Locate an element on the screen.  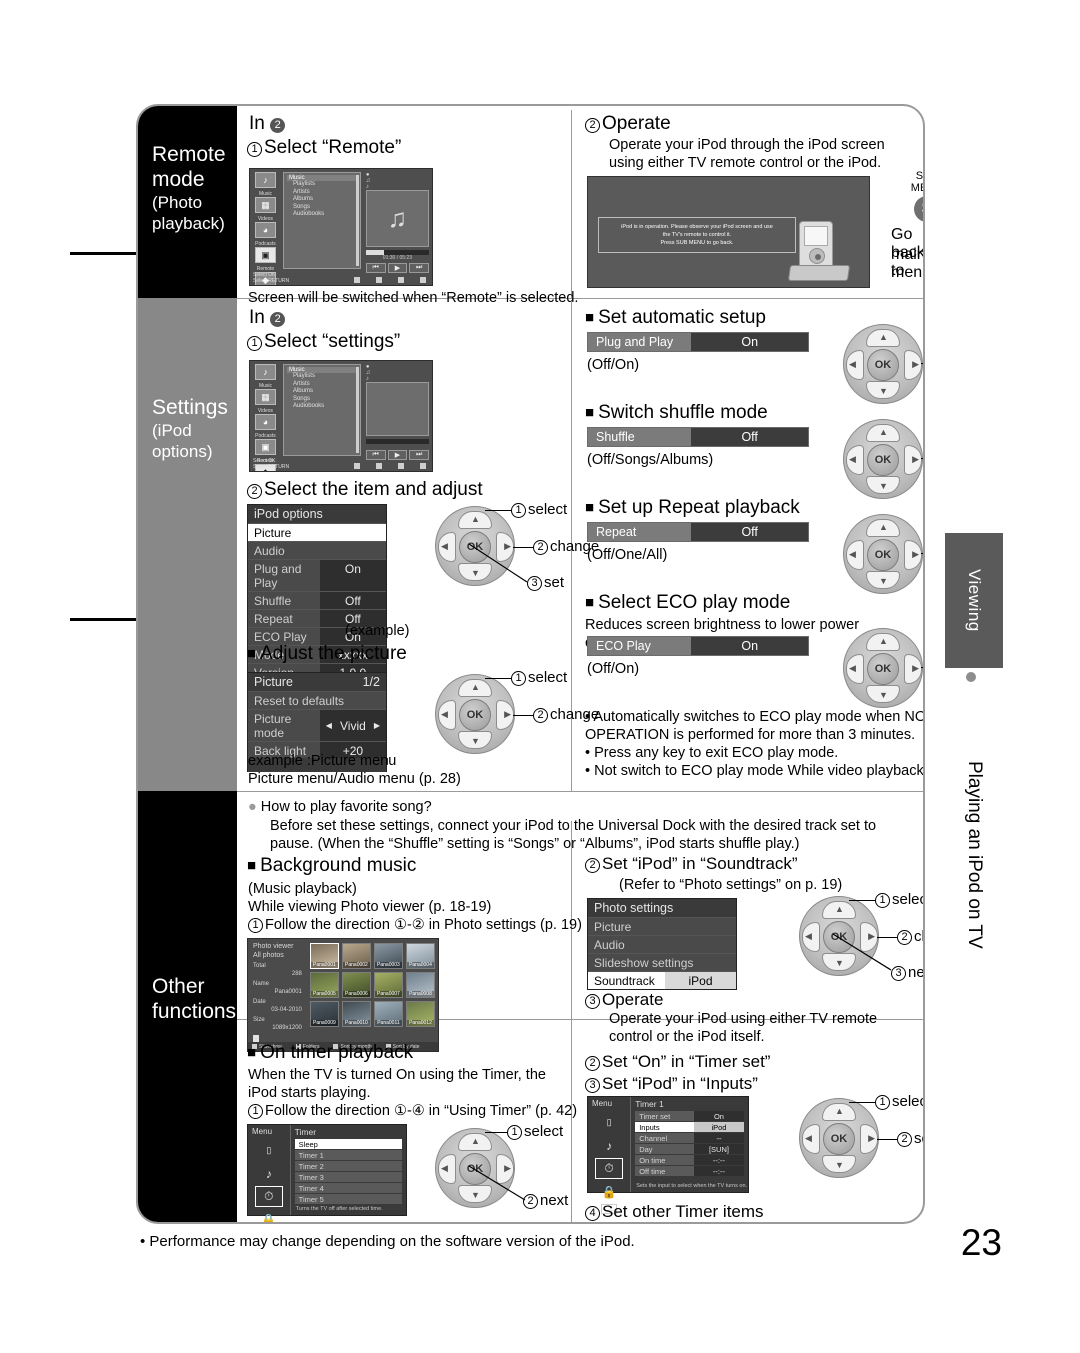
photo-thumb: Pana0002 is located at coordinates (356, 956).